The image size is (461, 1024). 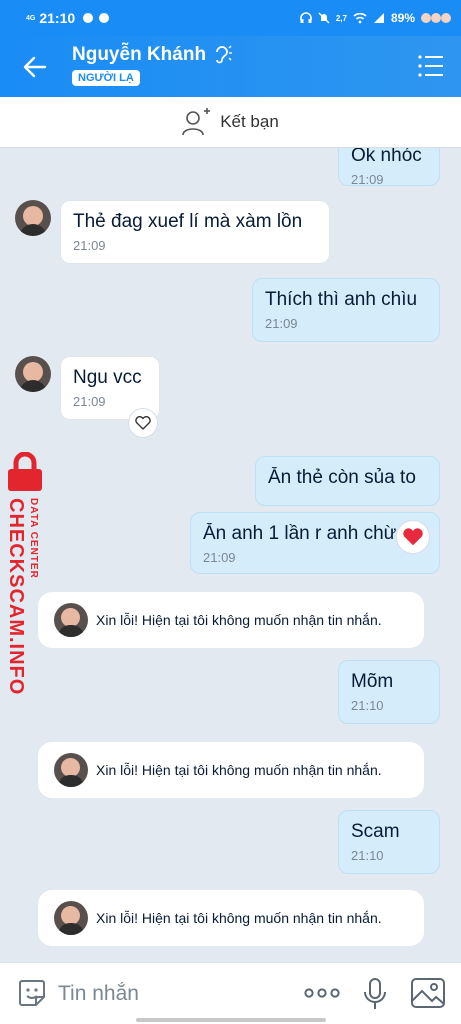 What do you see at coordinates (224, 54) in the screenshot?
I see `hearing-icon` at bounding box center [224, 54].